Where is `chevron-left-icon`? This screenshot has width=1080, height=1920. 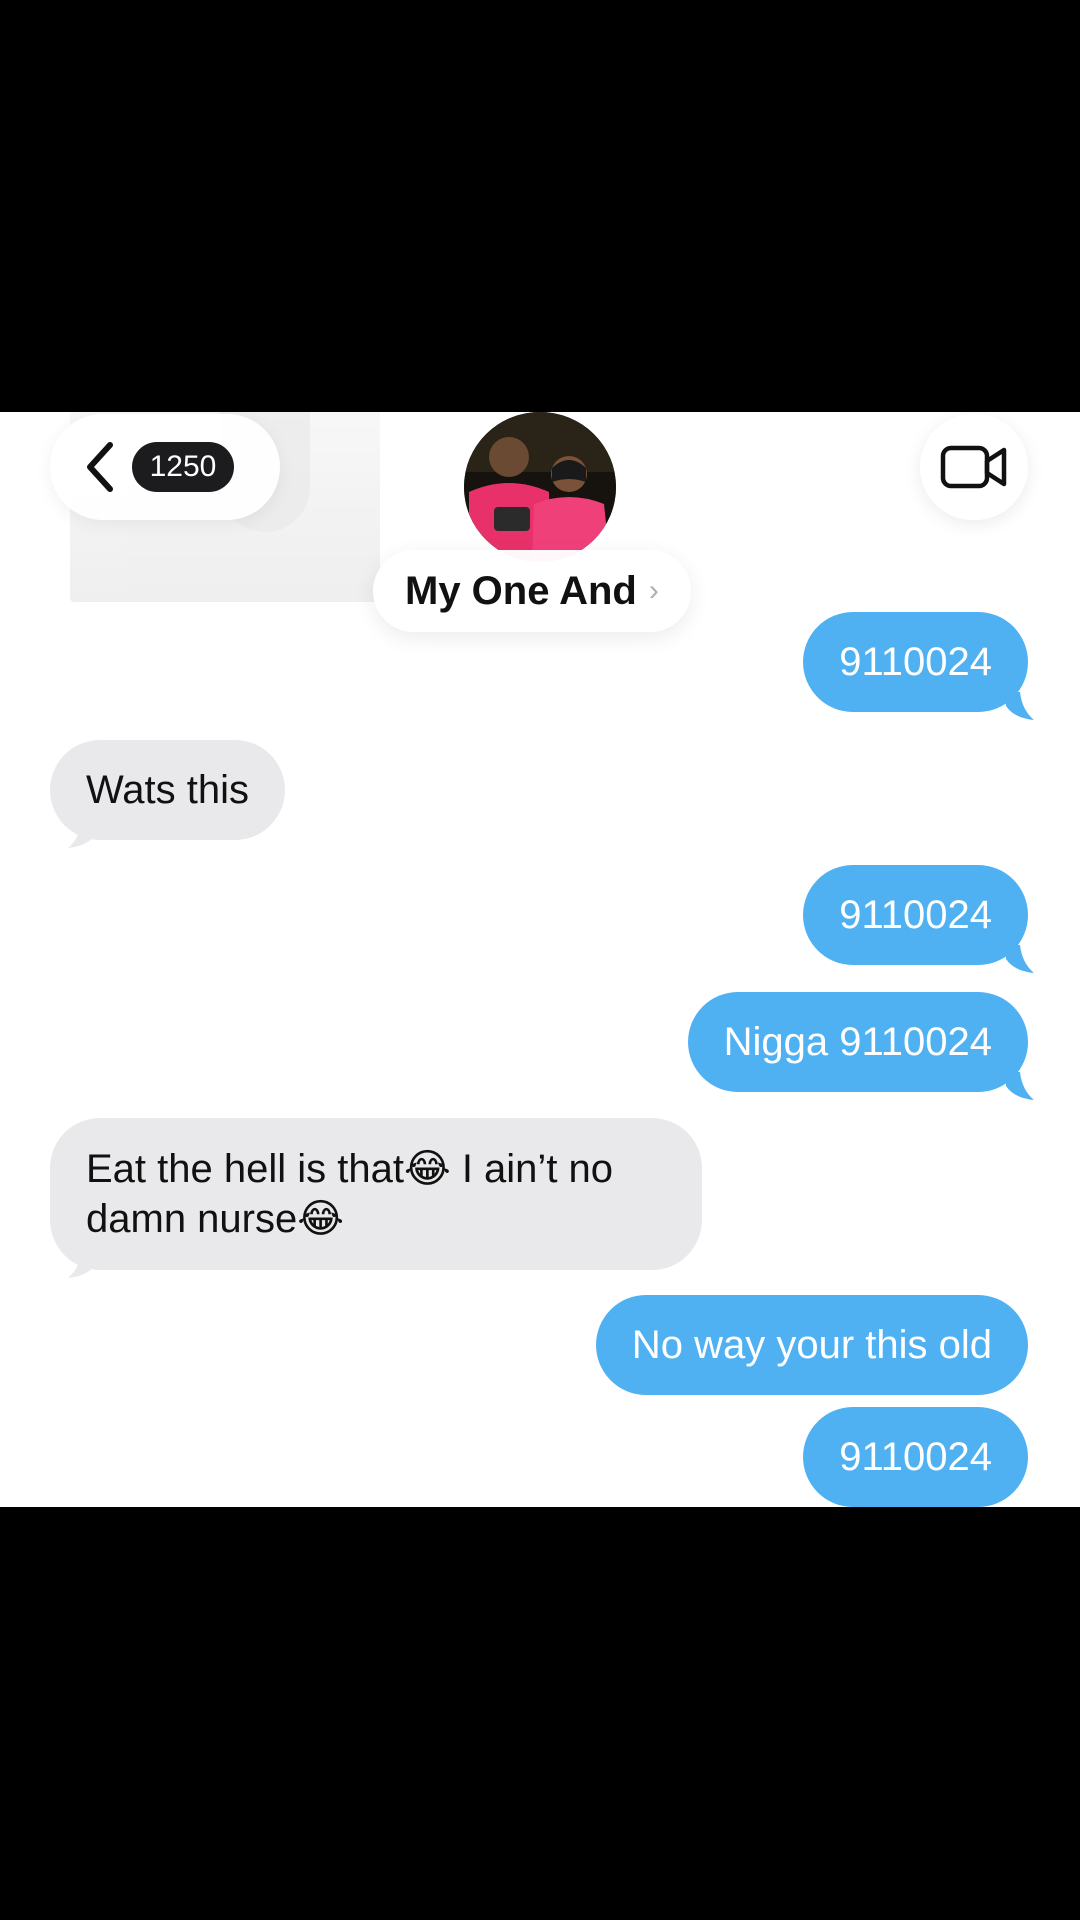
chevron-left-icon is located at coordinates (100, 467).